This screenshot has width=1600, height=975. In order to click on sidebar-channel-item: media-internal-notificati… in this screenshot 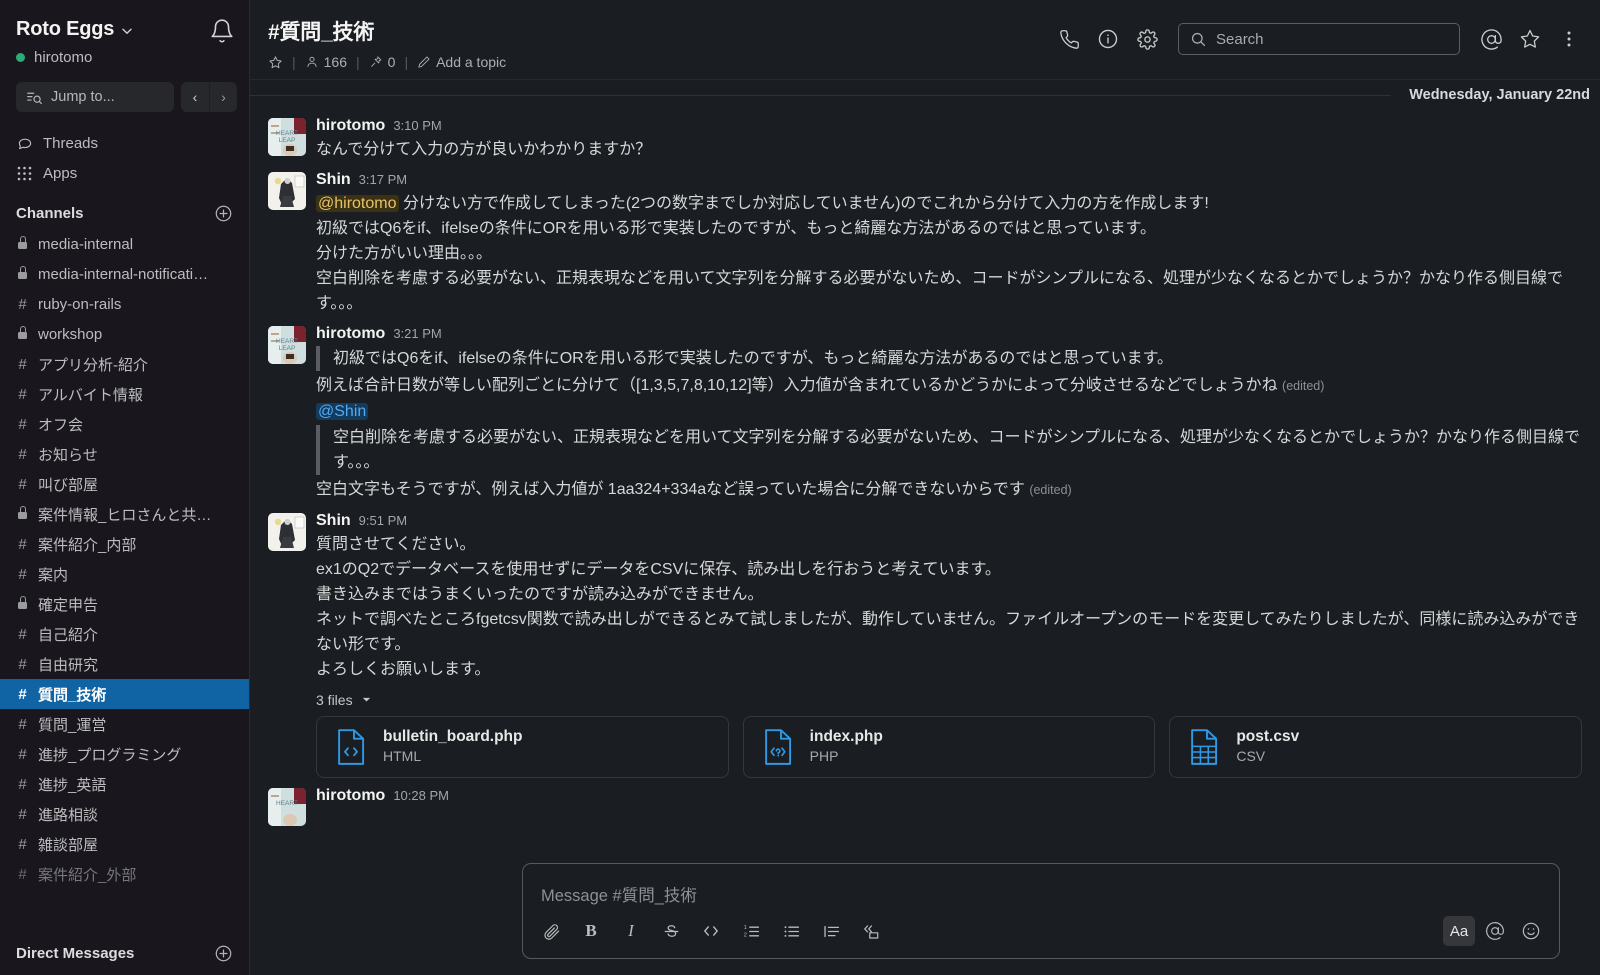, I will do `click(124, 274)`.